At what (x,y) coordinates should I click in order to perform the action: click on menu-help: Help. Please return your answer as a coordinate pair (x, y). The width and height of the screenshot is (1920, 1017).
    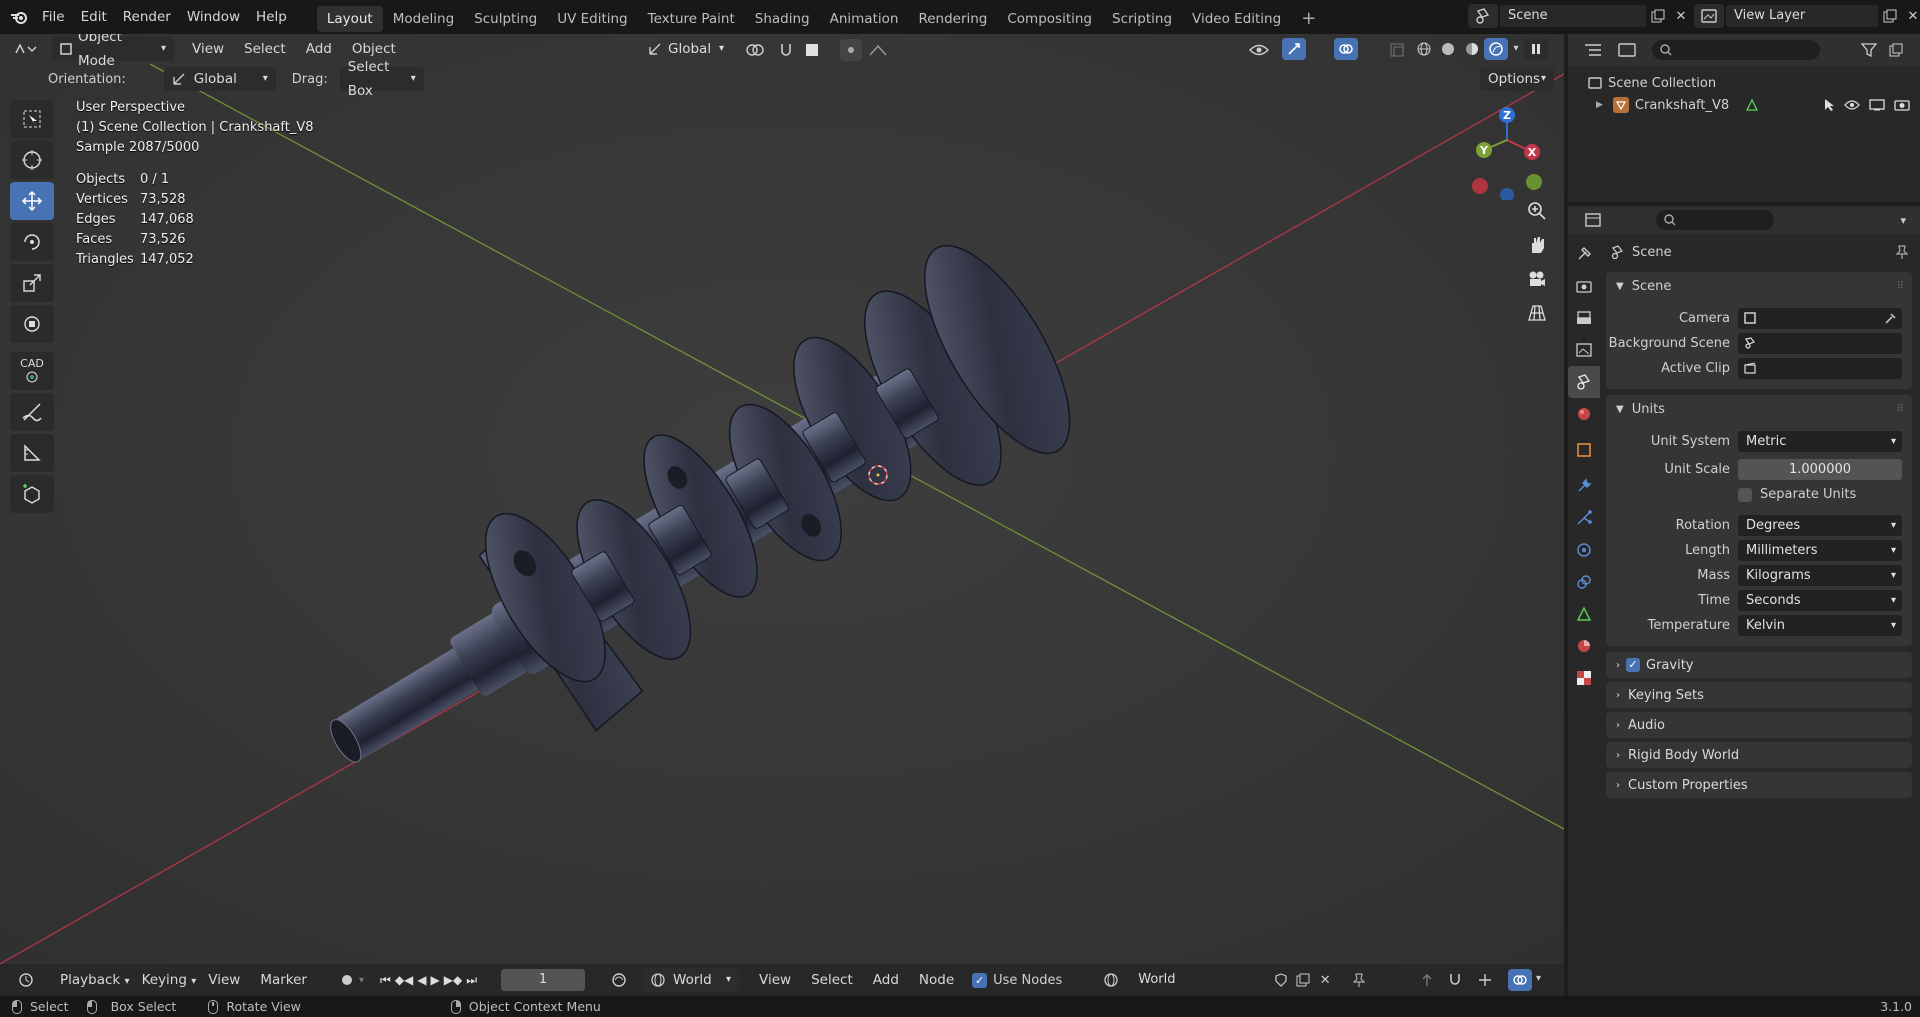
    Looking at the image, I should click on (271, 17).